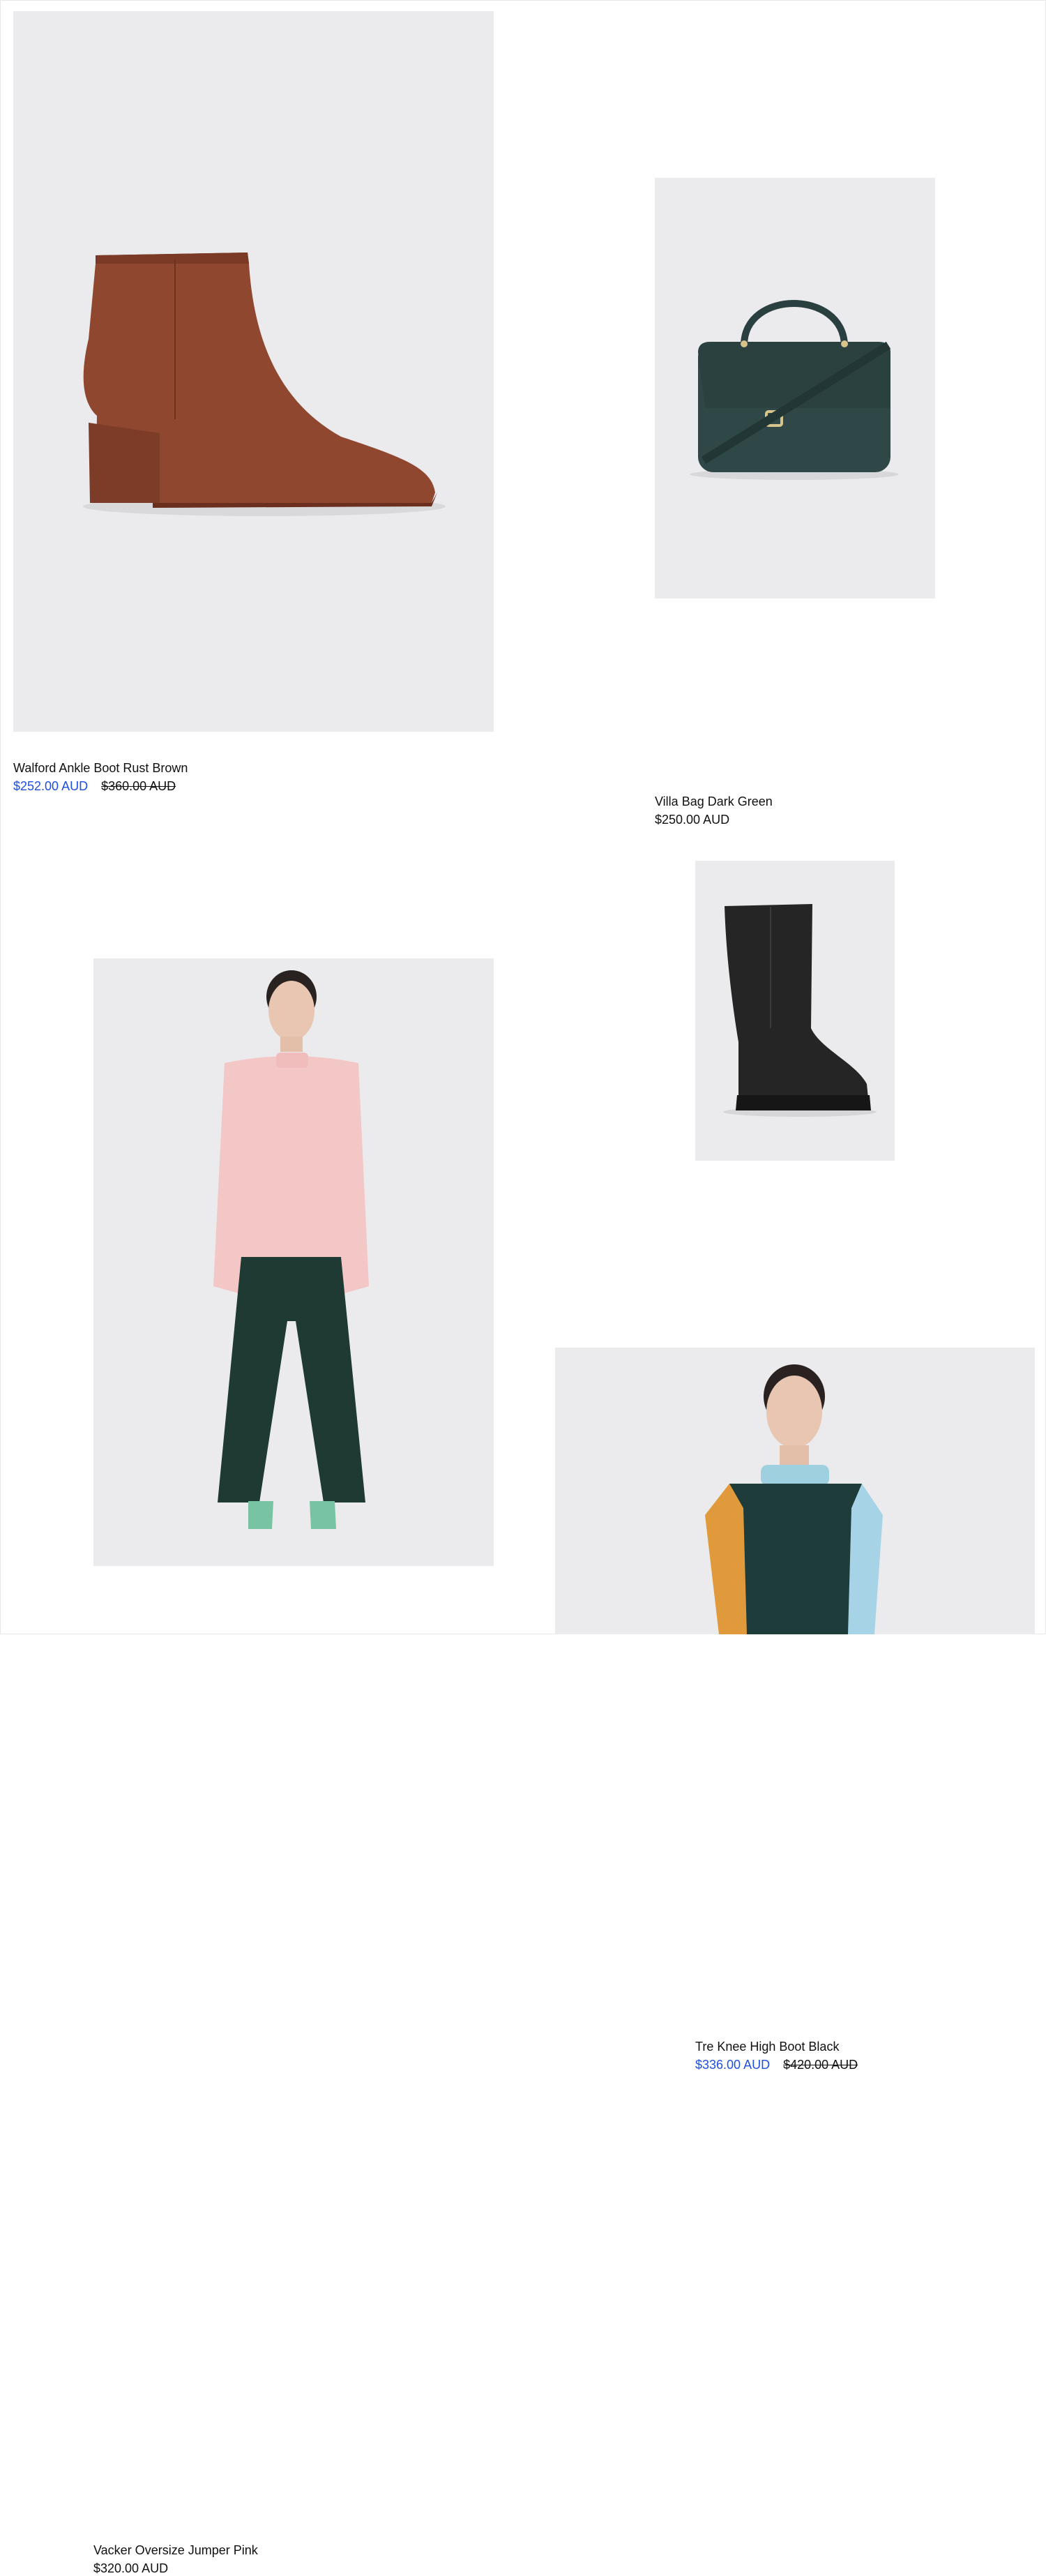  I want to click on product-title: Tre Knee High Boot Black, so click(767, 2046).